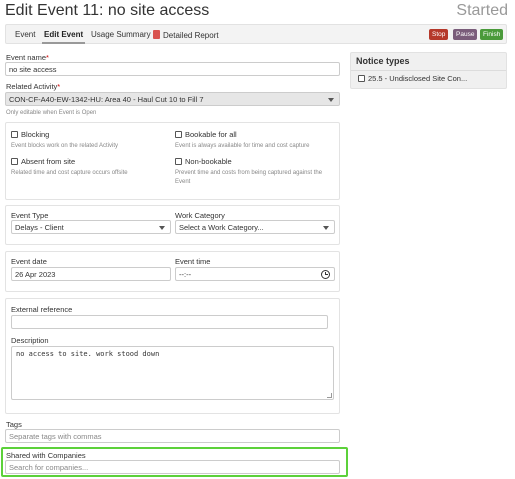 This screenshot has height=479, width=515. I want to click on event-name-label: Event name*, so click(27, 57).